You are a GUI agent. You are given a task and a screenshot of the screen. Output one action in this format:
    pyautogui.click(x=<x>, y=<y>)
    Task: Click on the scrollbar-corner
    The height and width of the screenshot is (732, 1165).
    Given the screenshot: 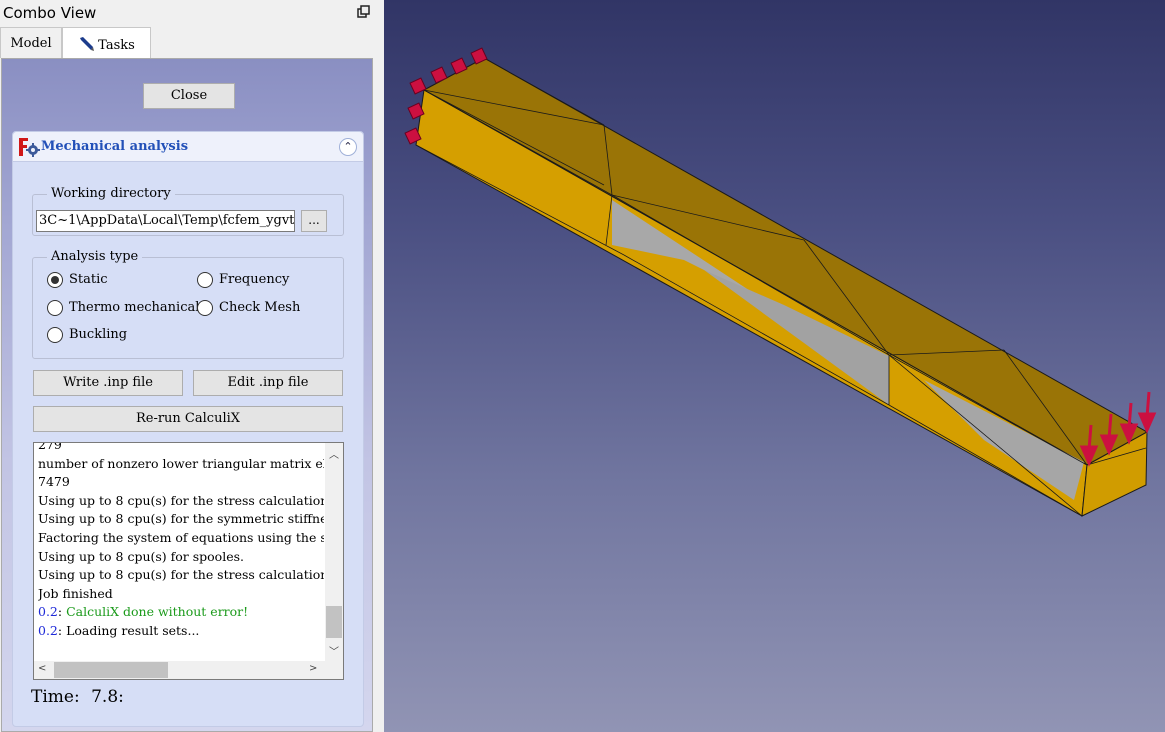 What is the action you would take?
    pyautogui.click(x=334, y=670)
    